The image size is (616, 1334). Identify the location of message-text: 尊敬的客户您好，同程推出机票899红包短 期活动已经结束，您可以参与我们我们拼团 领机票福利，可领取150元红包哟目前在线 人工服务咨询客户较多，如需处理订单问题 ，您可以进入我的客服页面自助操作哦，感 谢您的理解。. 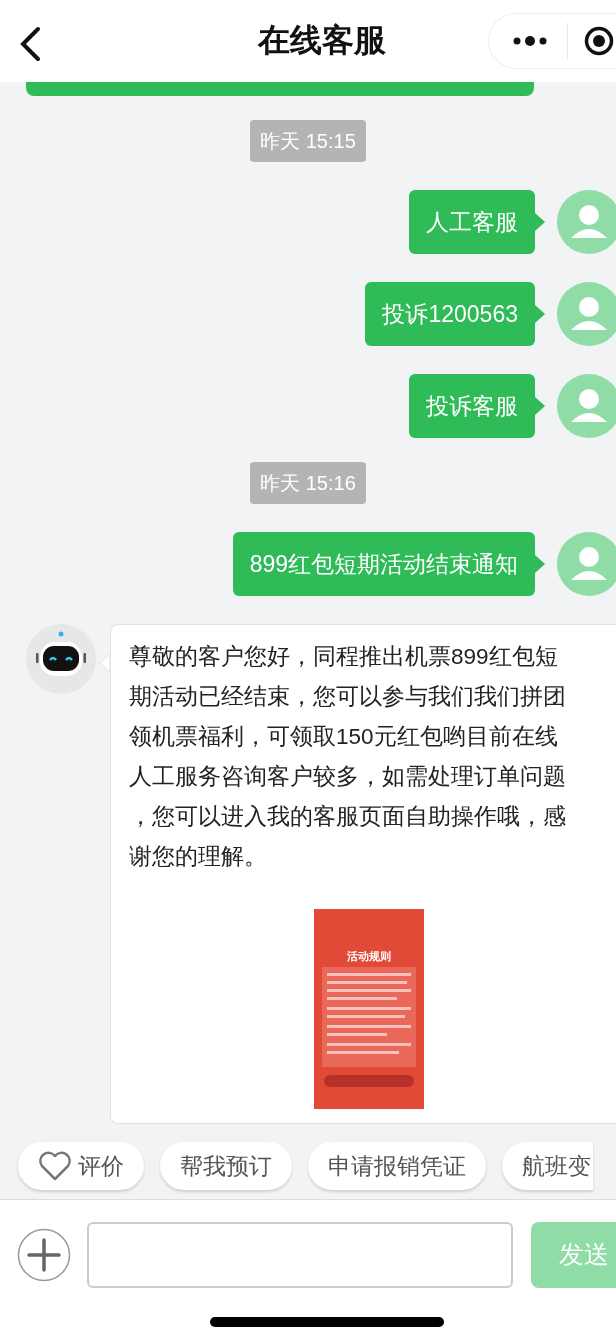
(347, 757).